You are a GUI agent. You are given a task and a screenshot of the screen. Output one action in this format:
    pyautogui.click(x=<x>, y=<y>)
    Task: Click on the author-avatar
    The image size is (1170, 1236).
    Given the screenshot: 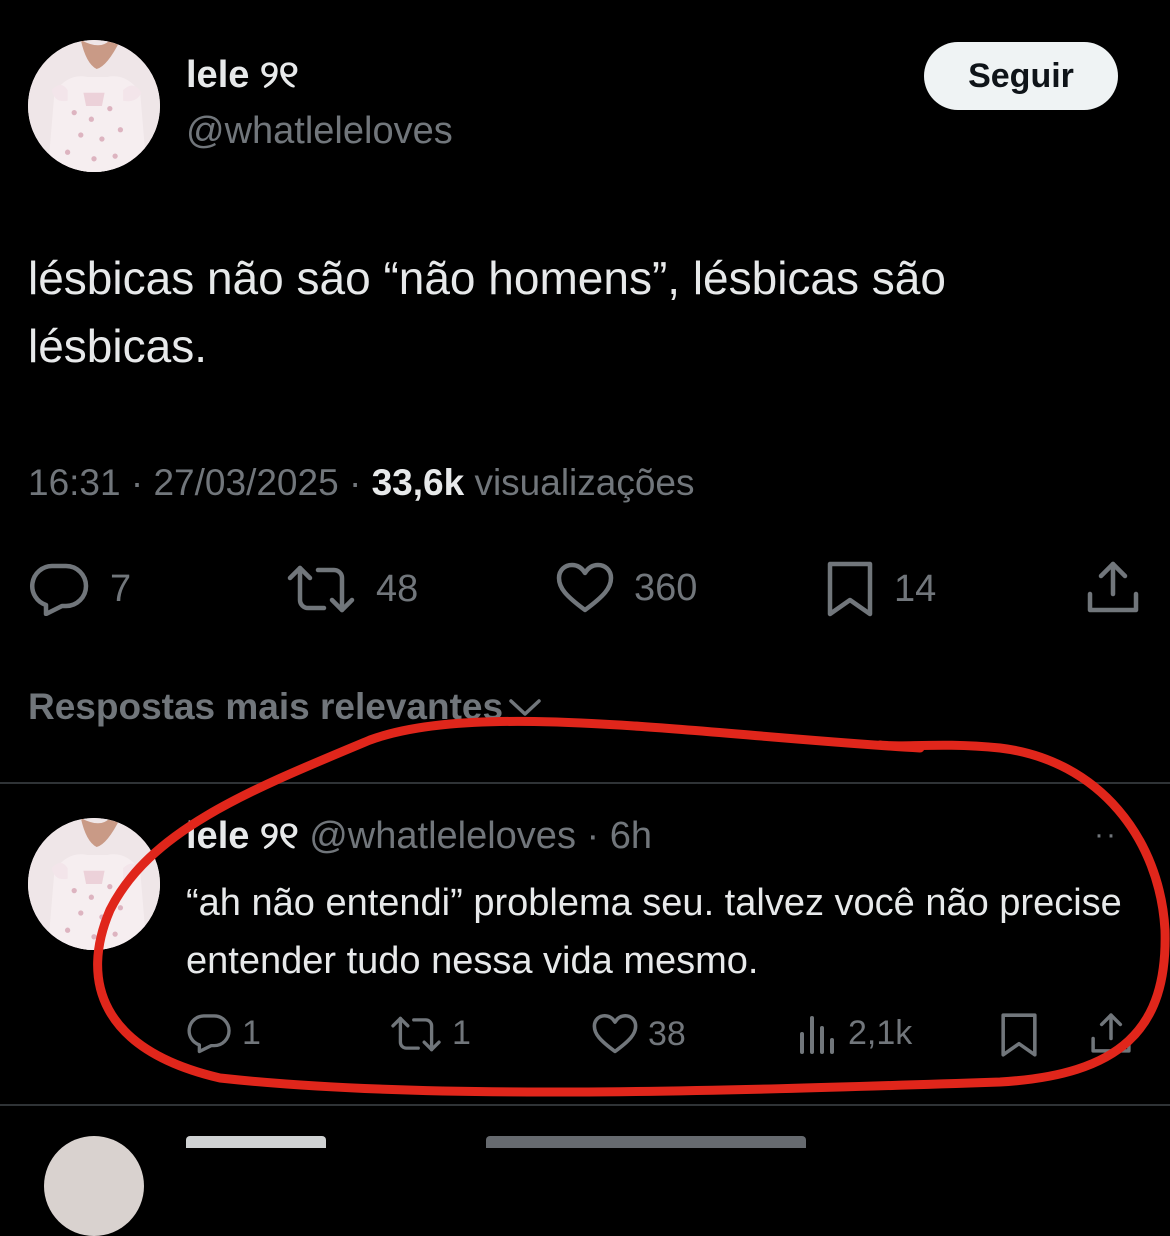 What is the action you would take?
    pyautogui.click(x=94, y=106)
    